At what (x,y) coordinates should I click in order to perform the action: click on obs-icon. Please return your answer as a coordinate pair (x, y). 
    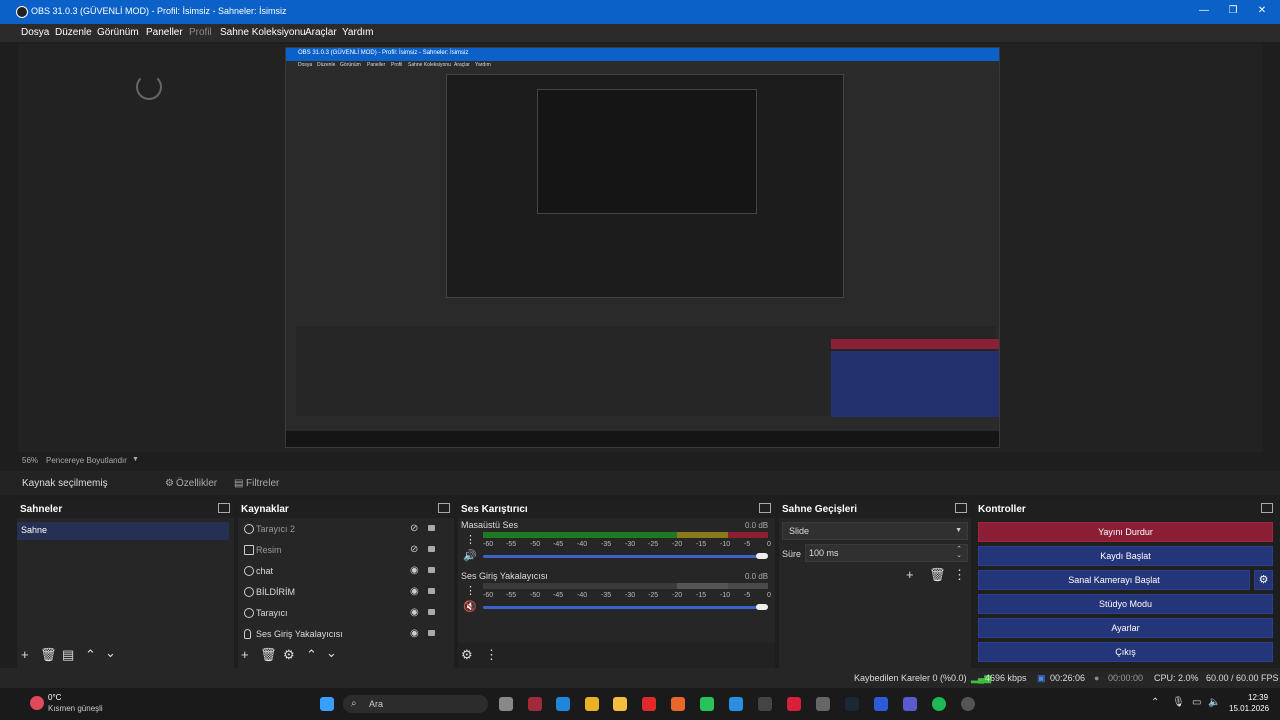
    Looking at the image, I should click on (968, 704).